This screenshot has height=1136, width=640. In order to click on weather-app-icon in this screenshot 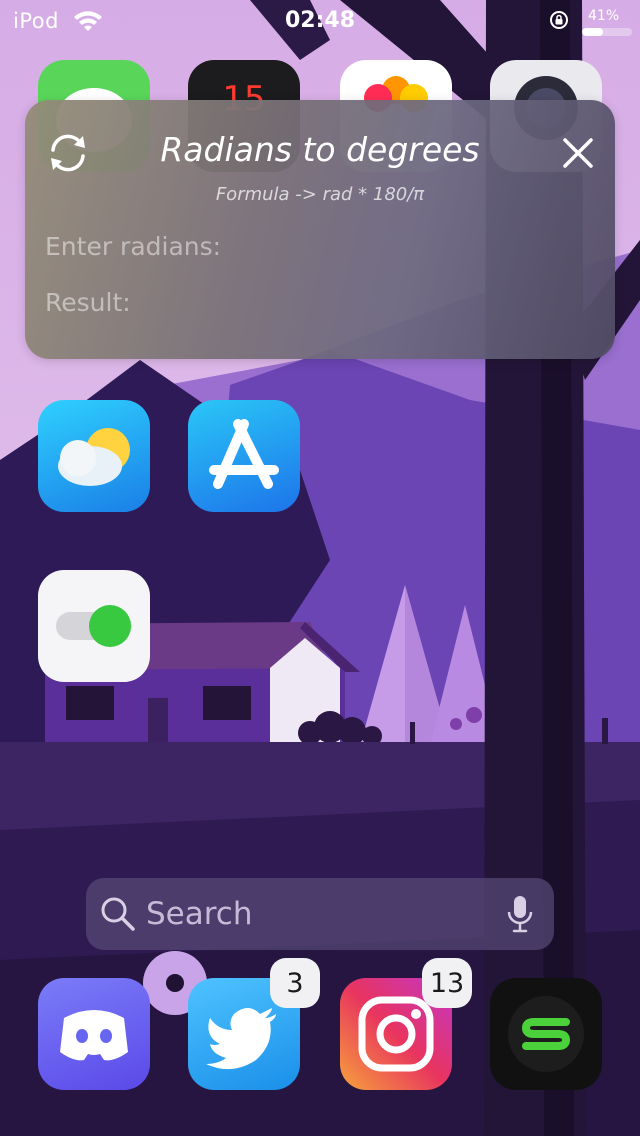, I will do `click(94, 456)`.